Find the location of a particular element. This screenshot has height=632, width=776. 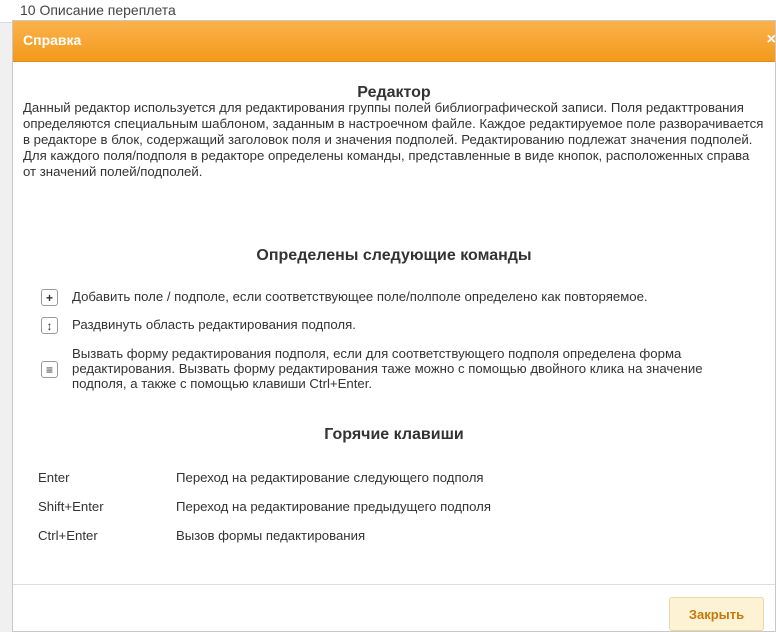

dialog-titlebar: Справка × is located at coordinates (394, 41).